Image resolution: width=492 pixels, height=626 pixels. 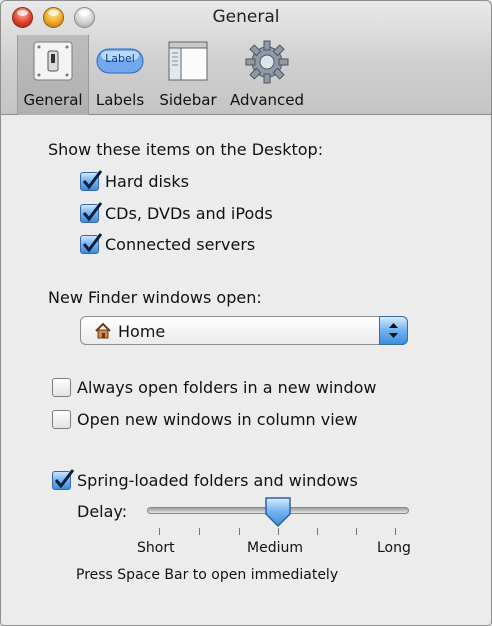 I want to click on title-bar: General, so click(x=246, y=18).